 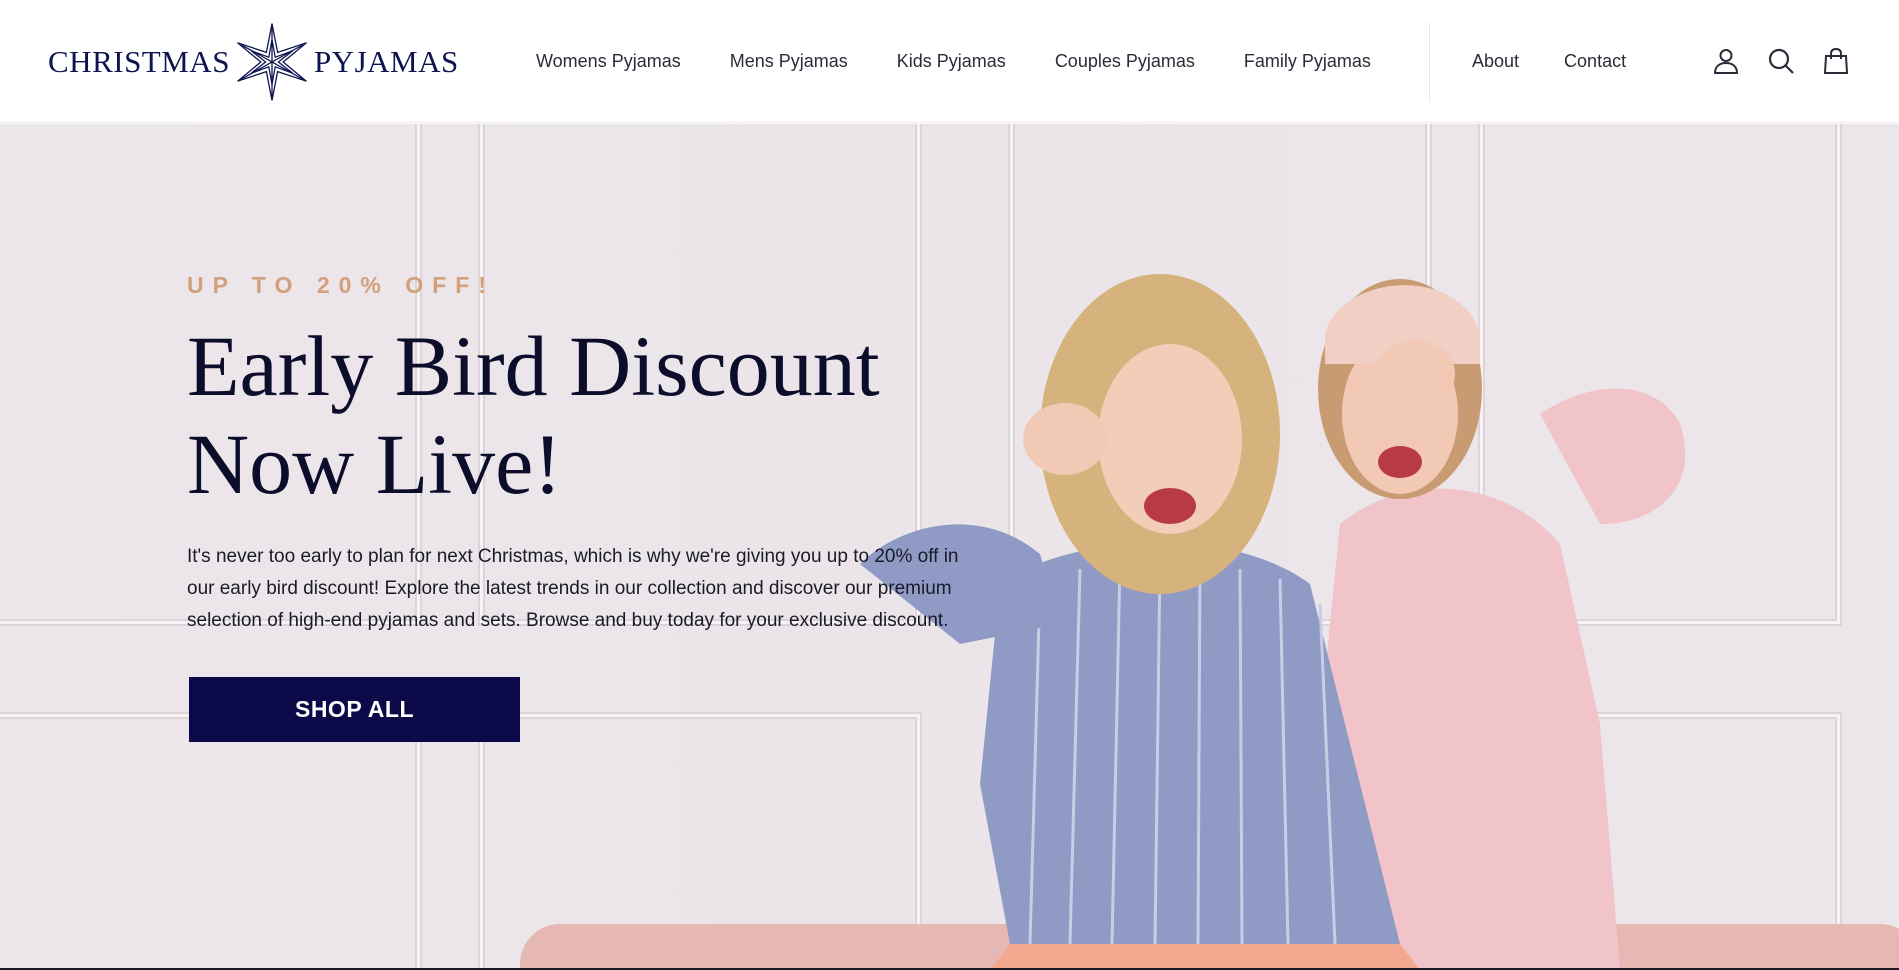 I want to click on search-icon, so click(x=1781, y=61).